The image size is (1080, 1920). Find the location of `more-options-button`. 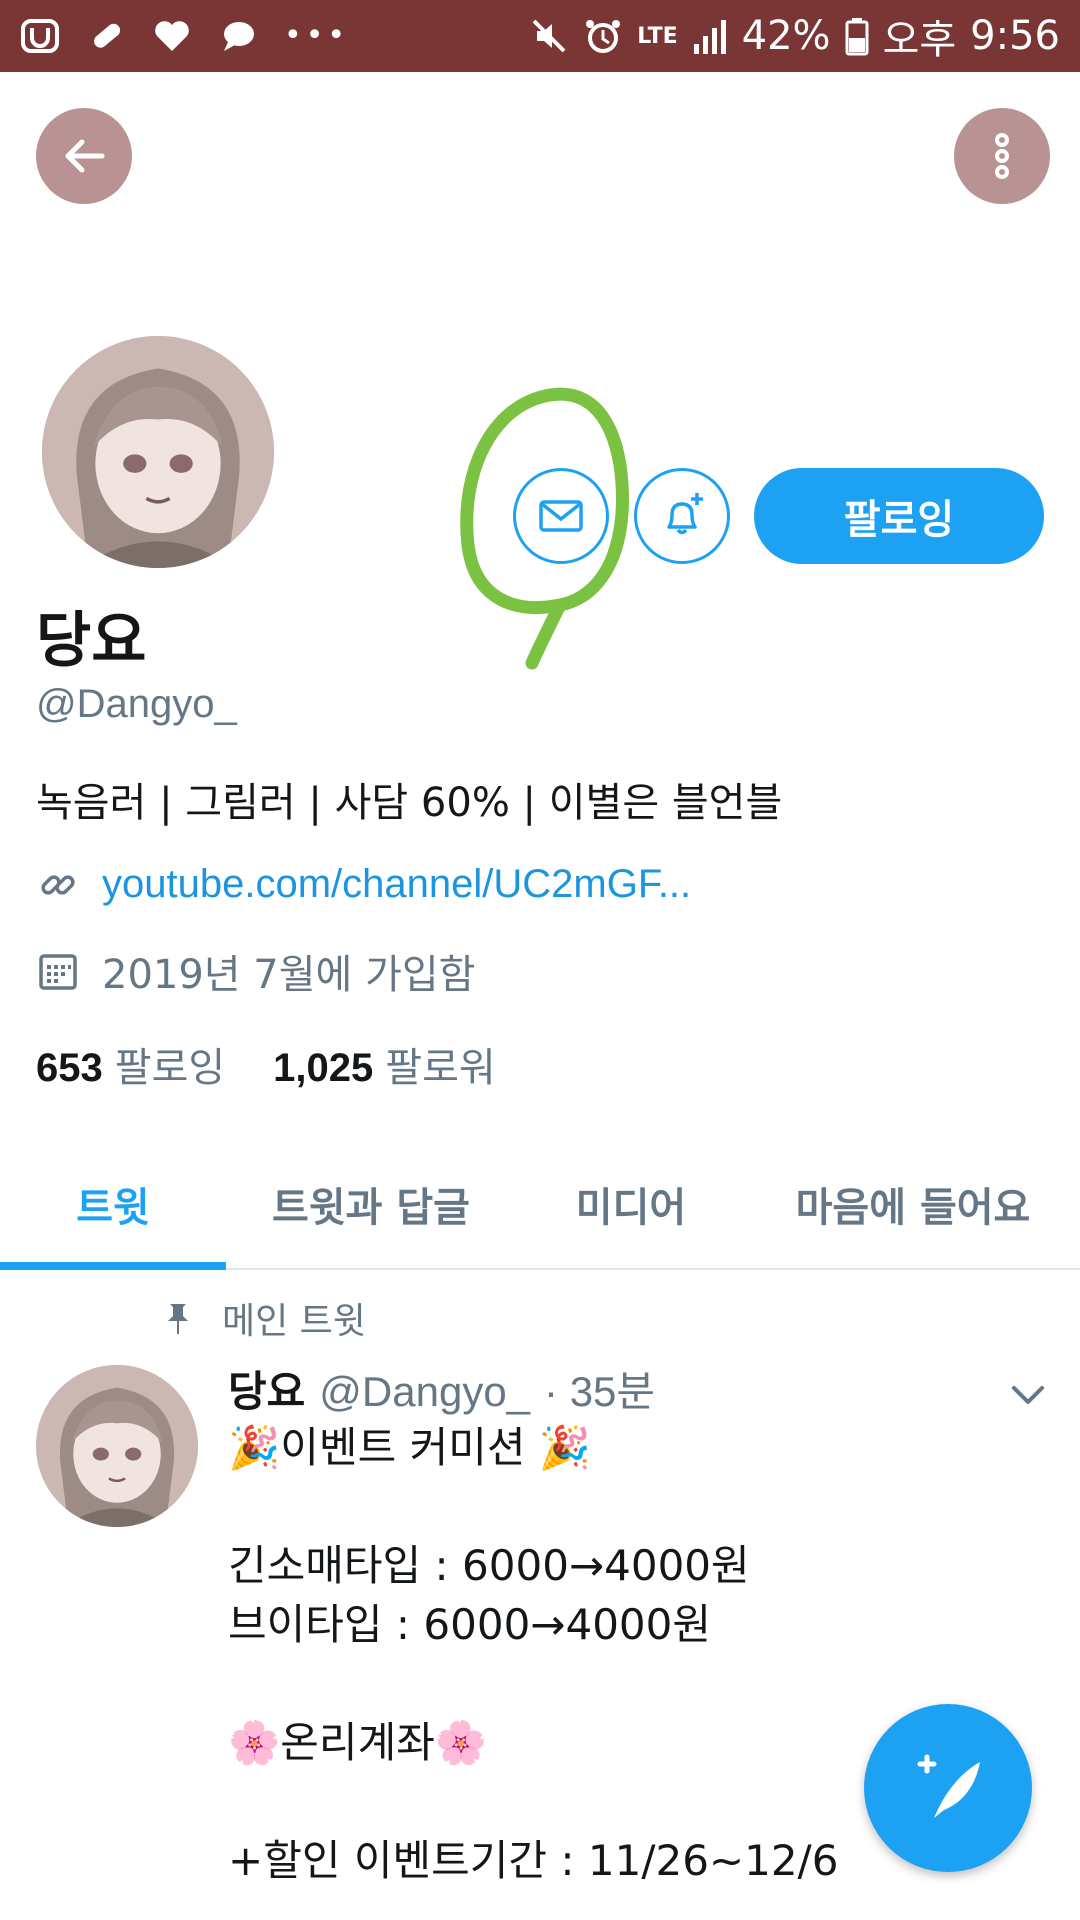

more-options-button is located at coordinates (1002, 156).